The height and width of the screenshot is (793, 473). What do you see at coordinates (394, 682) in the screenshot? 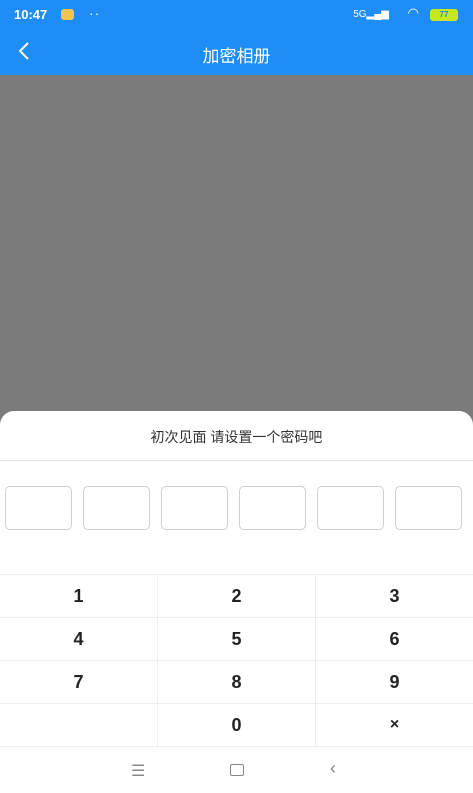
I see `key-9: 9` at bounding box center [394, 682].